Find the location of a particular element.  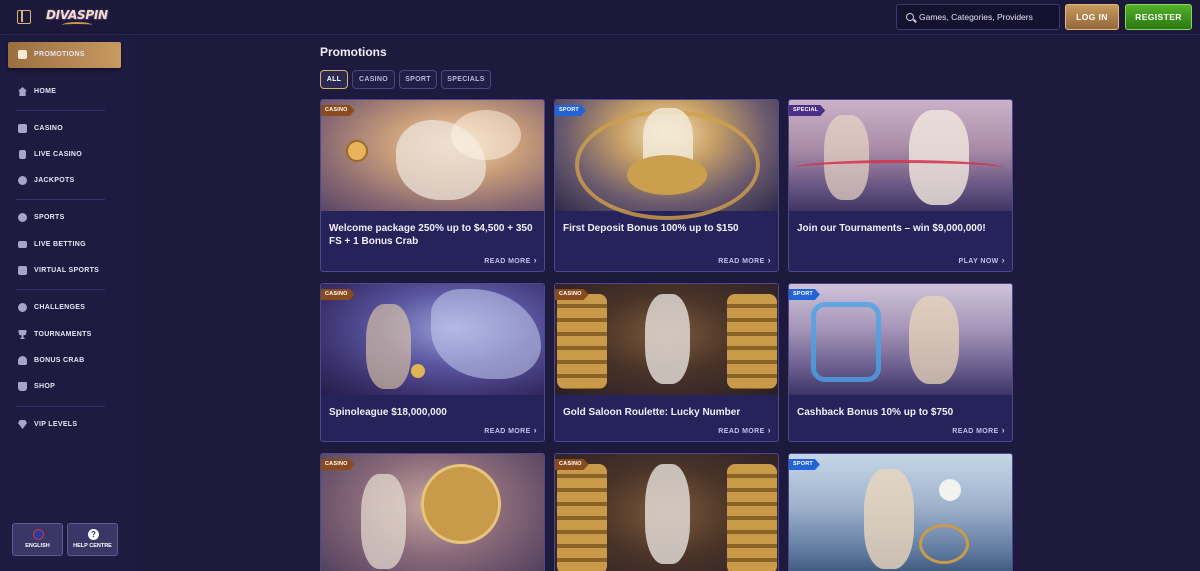

jackpots-icon is located at coordinates (22, 180).